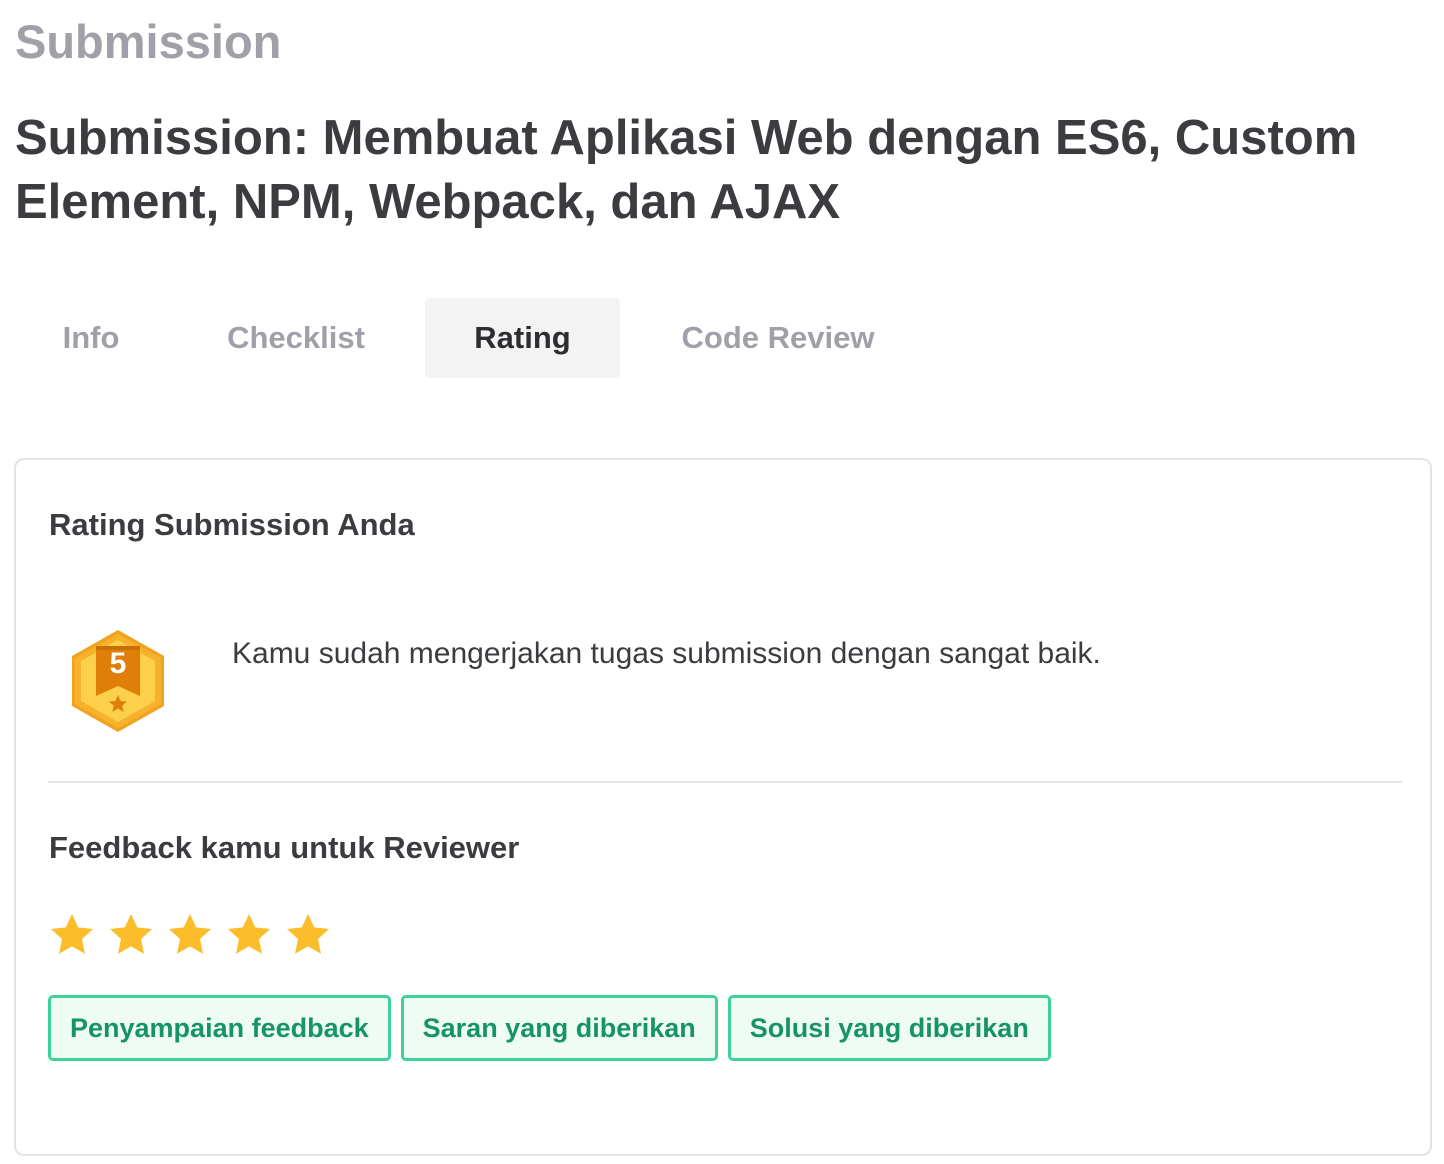 The width and height of the screenshot is (1444, 1164). I want to click on tab-code-review: Code Review, so click(778, 338).